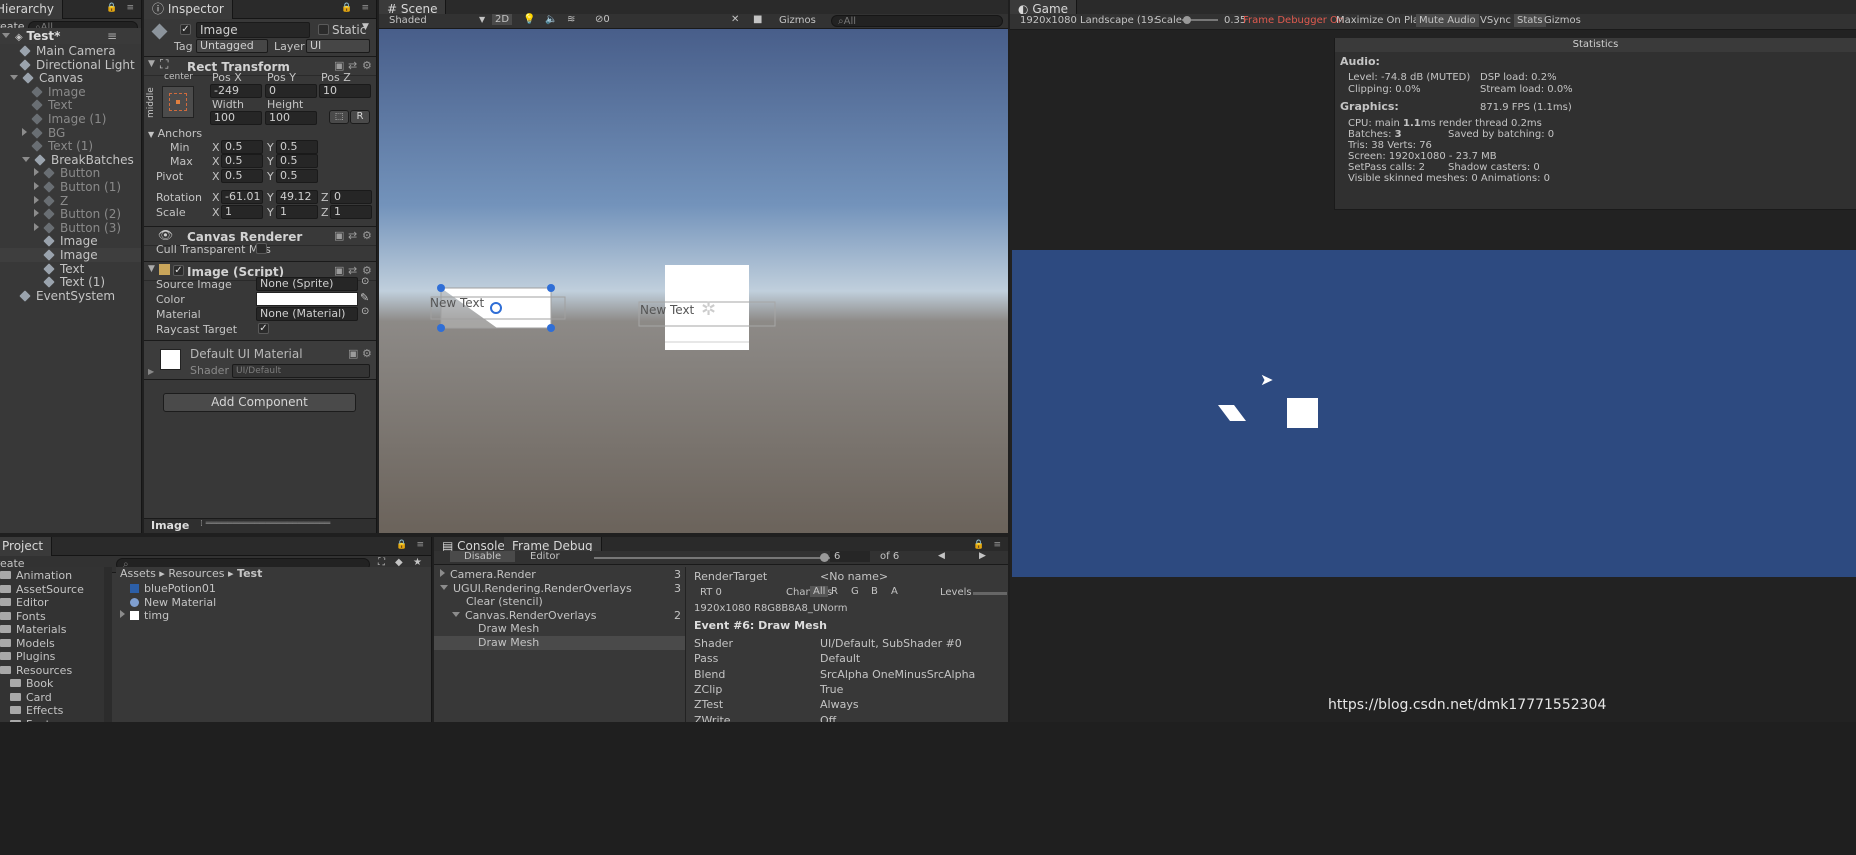 This screenshot has height=855, width=1856. What do you see at coordinates (265, 524) in the screenshot?
I see `preview-drag-handle: ⁞ ═══════════════════════` at bounding box center [265, 524].